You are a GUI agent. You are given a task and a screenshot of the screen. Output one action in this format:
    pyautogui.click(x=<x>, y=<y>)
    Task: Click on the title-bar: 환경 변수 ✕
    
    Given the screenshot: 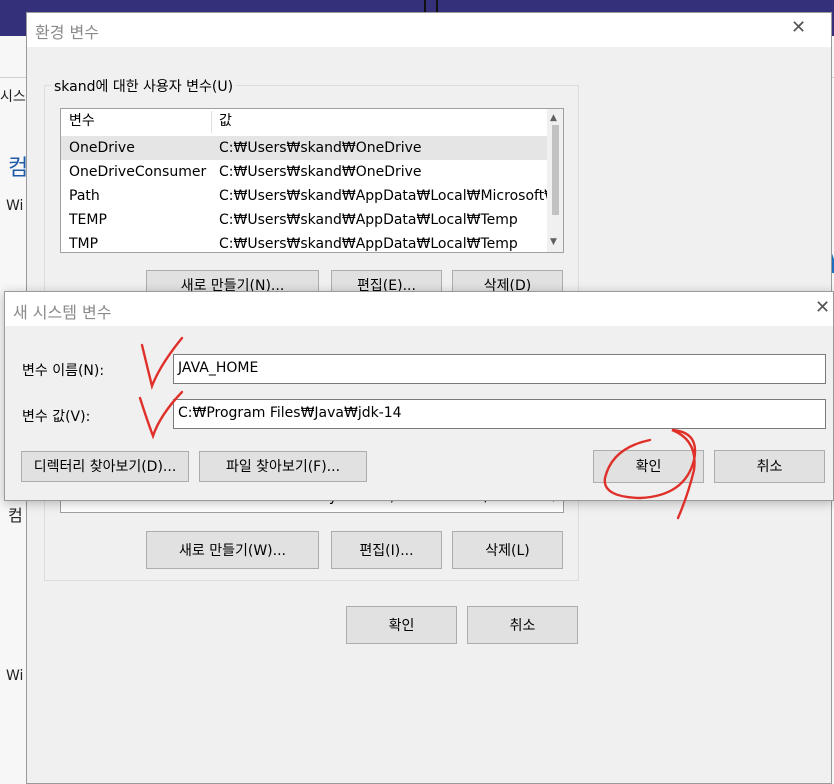 What is the action you would take?
    pyautogui.click(x=429, y=30)
    